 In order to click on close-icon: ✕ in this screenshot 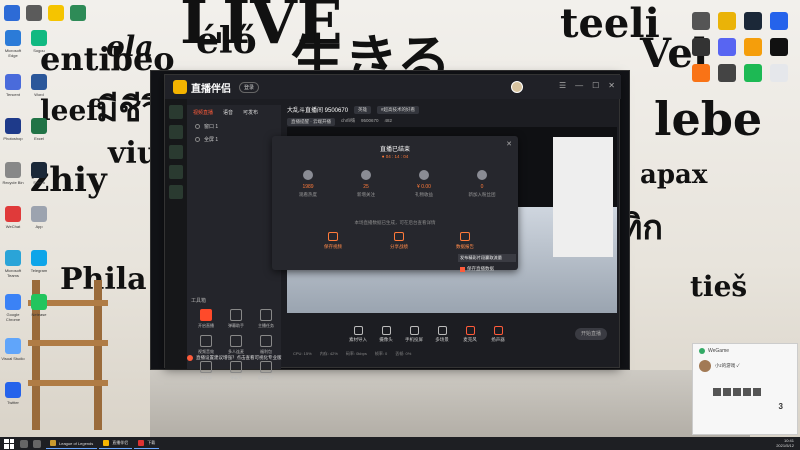, I will do `click(611, 86)`.